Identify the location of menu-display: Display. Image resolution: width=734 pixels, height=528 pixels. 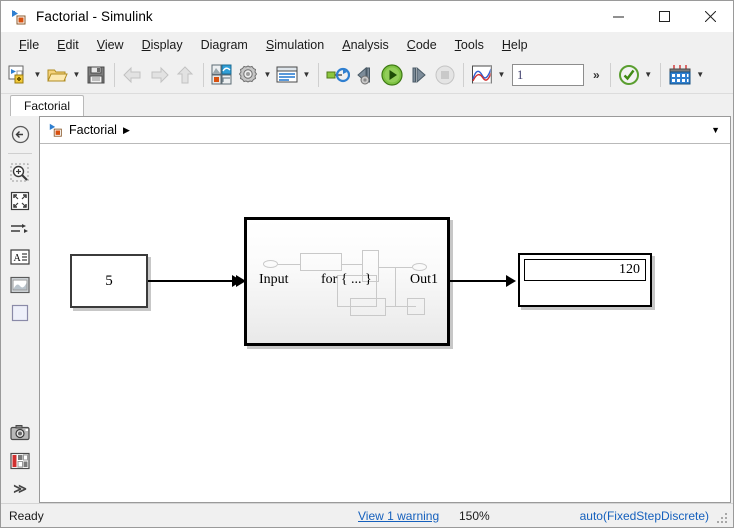
(162, 45).